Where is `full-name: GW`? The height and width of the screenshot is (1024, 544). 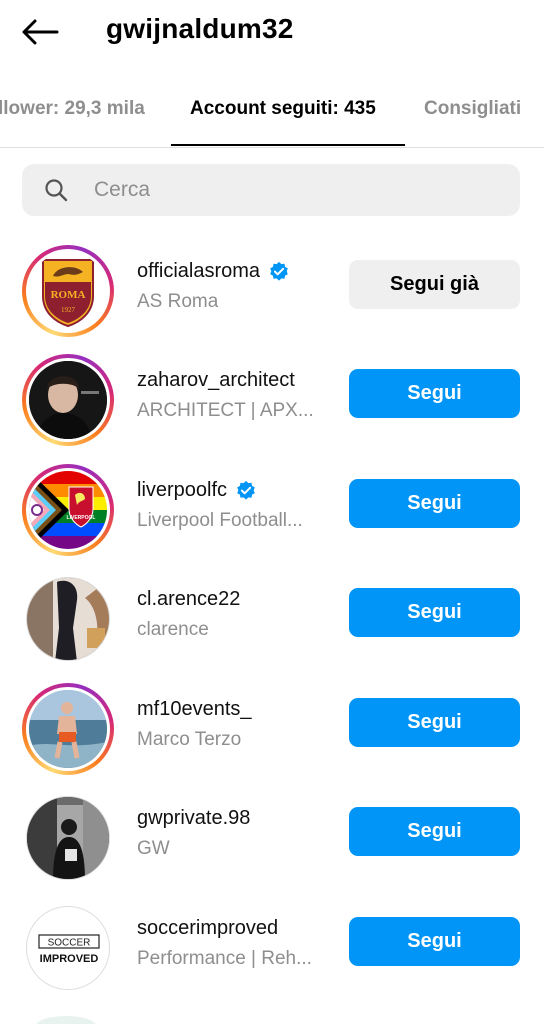 full-name: GW is located at coordinates (153, 848).